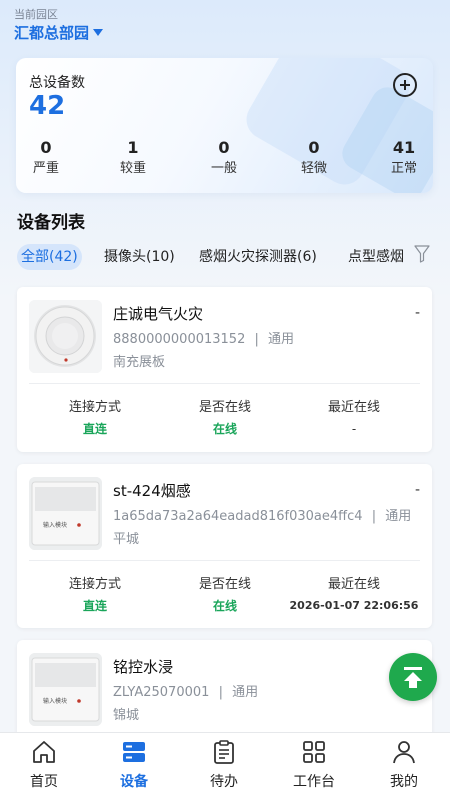  Describe the element at coordinates (314, 159) in the screenshot. I see `stat-minor: 0 轻微` at that location.